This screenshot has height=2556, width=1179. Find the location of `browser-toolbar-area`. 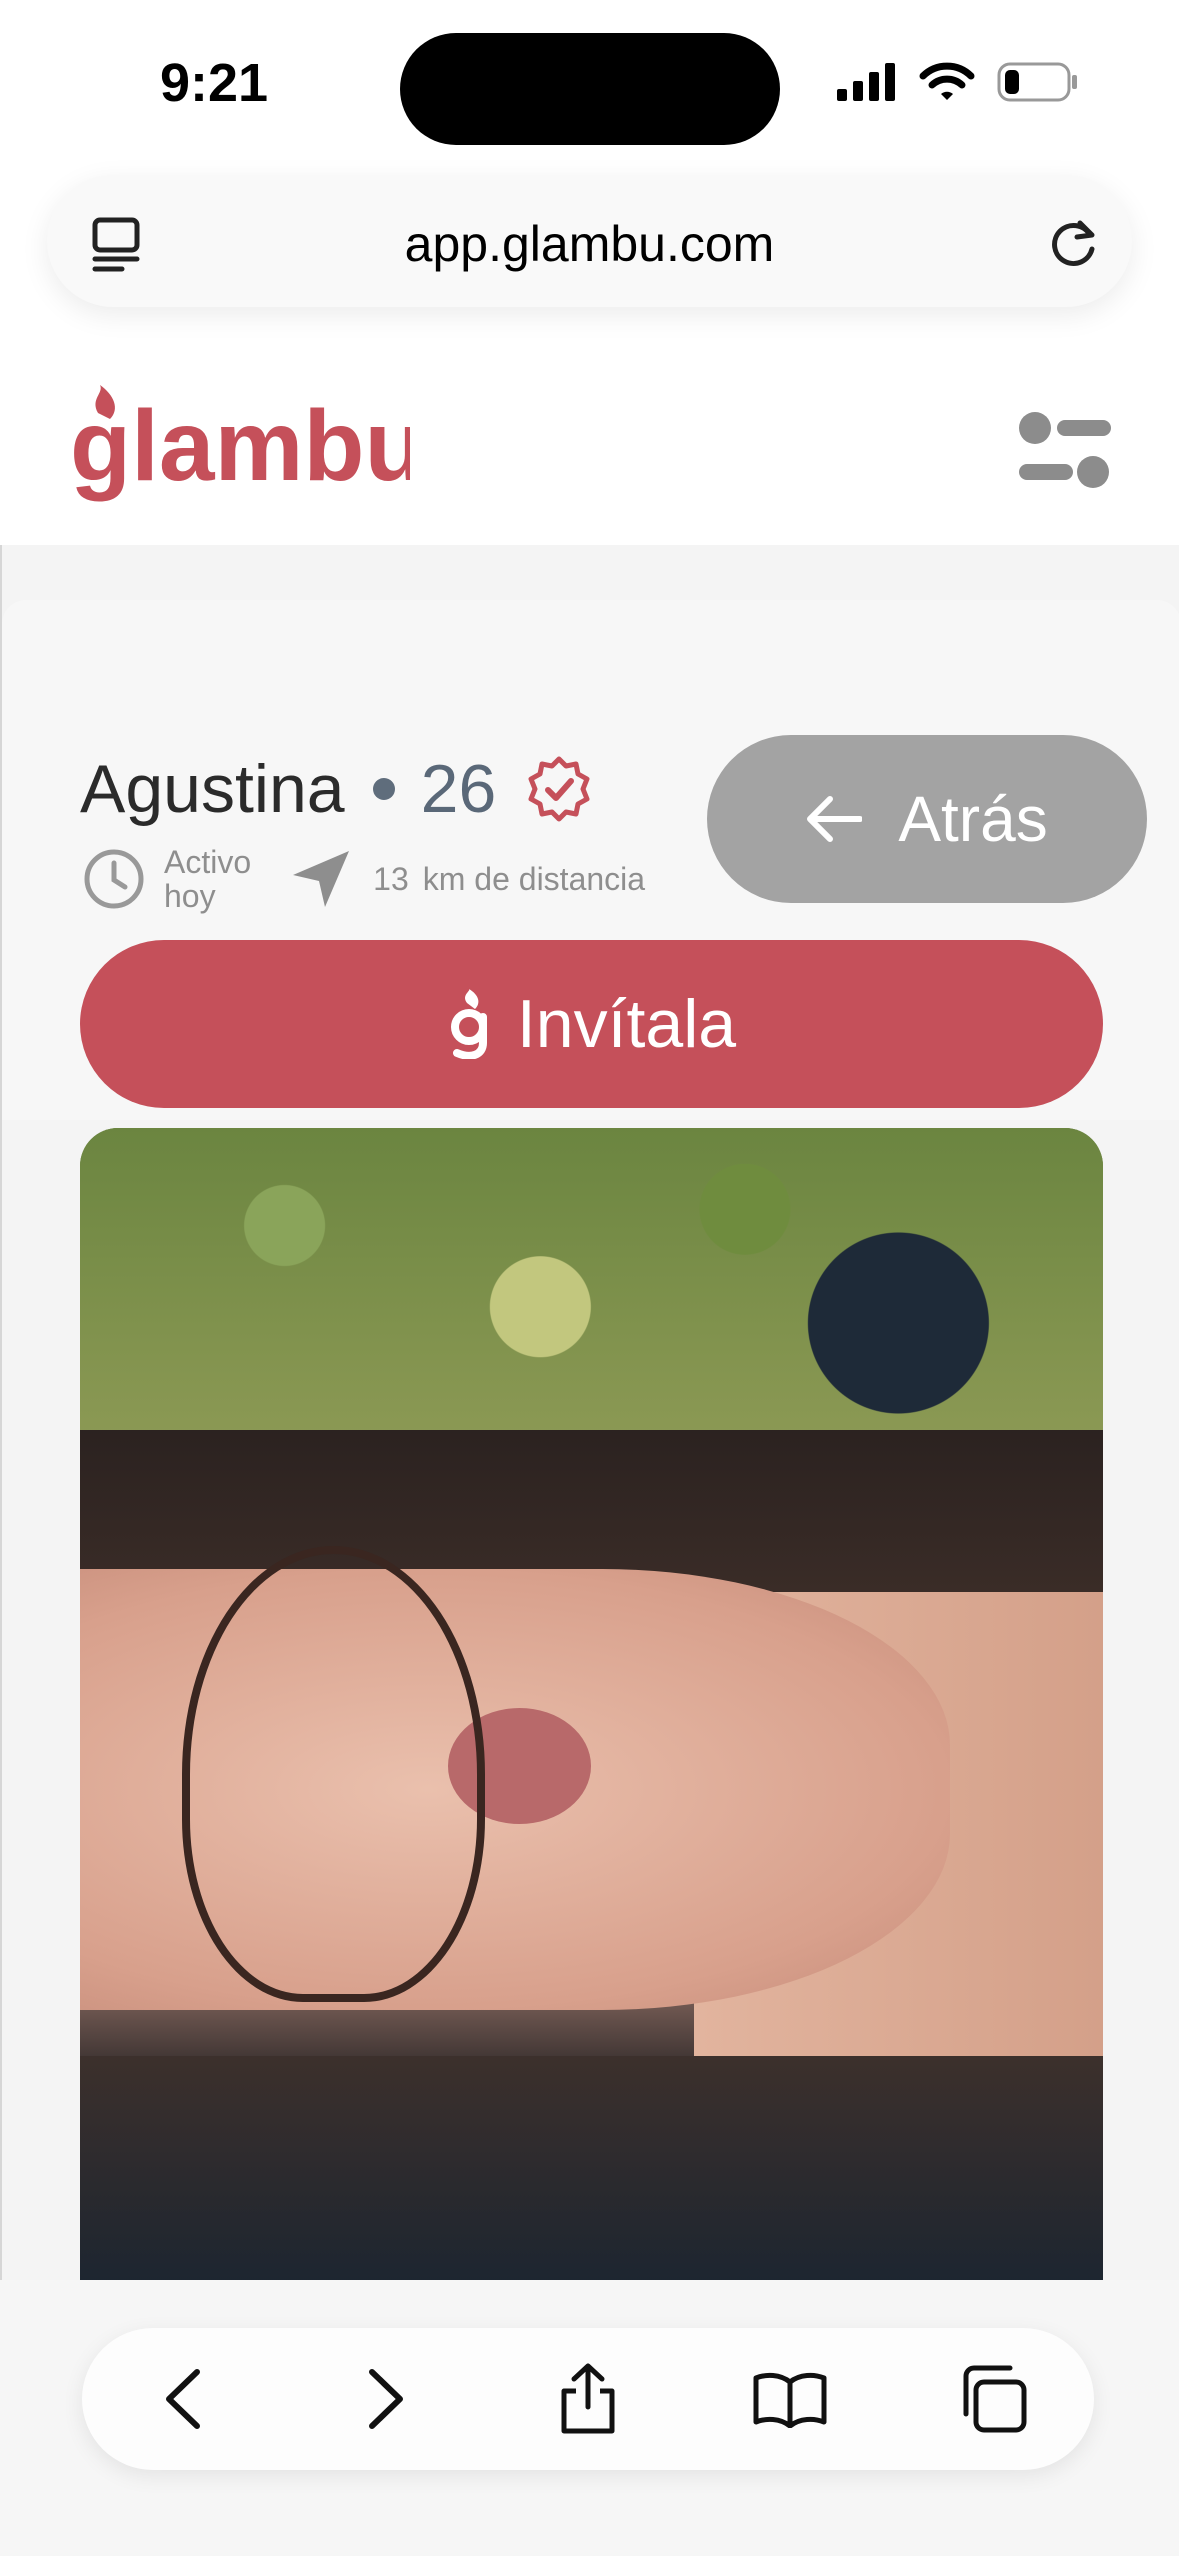

browser-toolbar-area is located at coordinates (589, 2418).